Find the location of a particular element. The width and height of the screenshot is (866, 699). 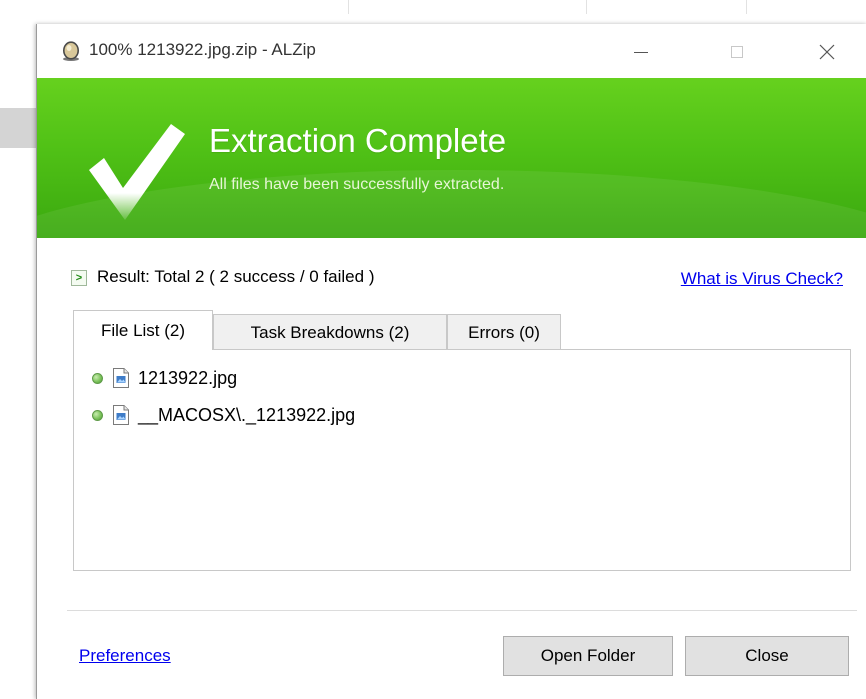

tab-errors: Errors (0) is located at coordinates (504, 332).